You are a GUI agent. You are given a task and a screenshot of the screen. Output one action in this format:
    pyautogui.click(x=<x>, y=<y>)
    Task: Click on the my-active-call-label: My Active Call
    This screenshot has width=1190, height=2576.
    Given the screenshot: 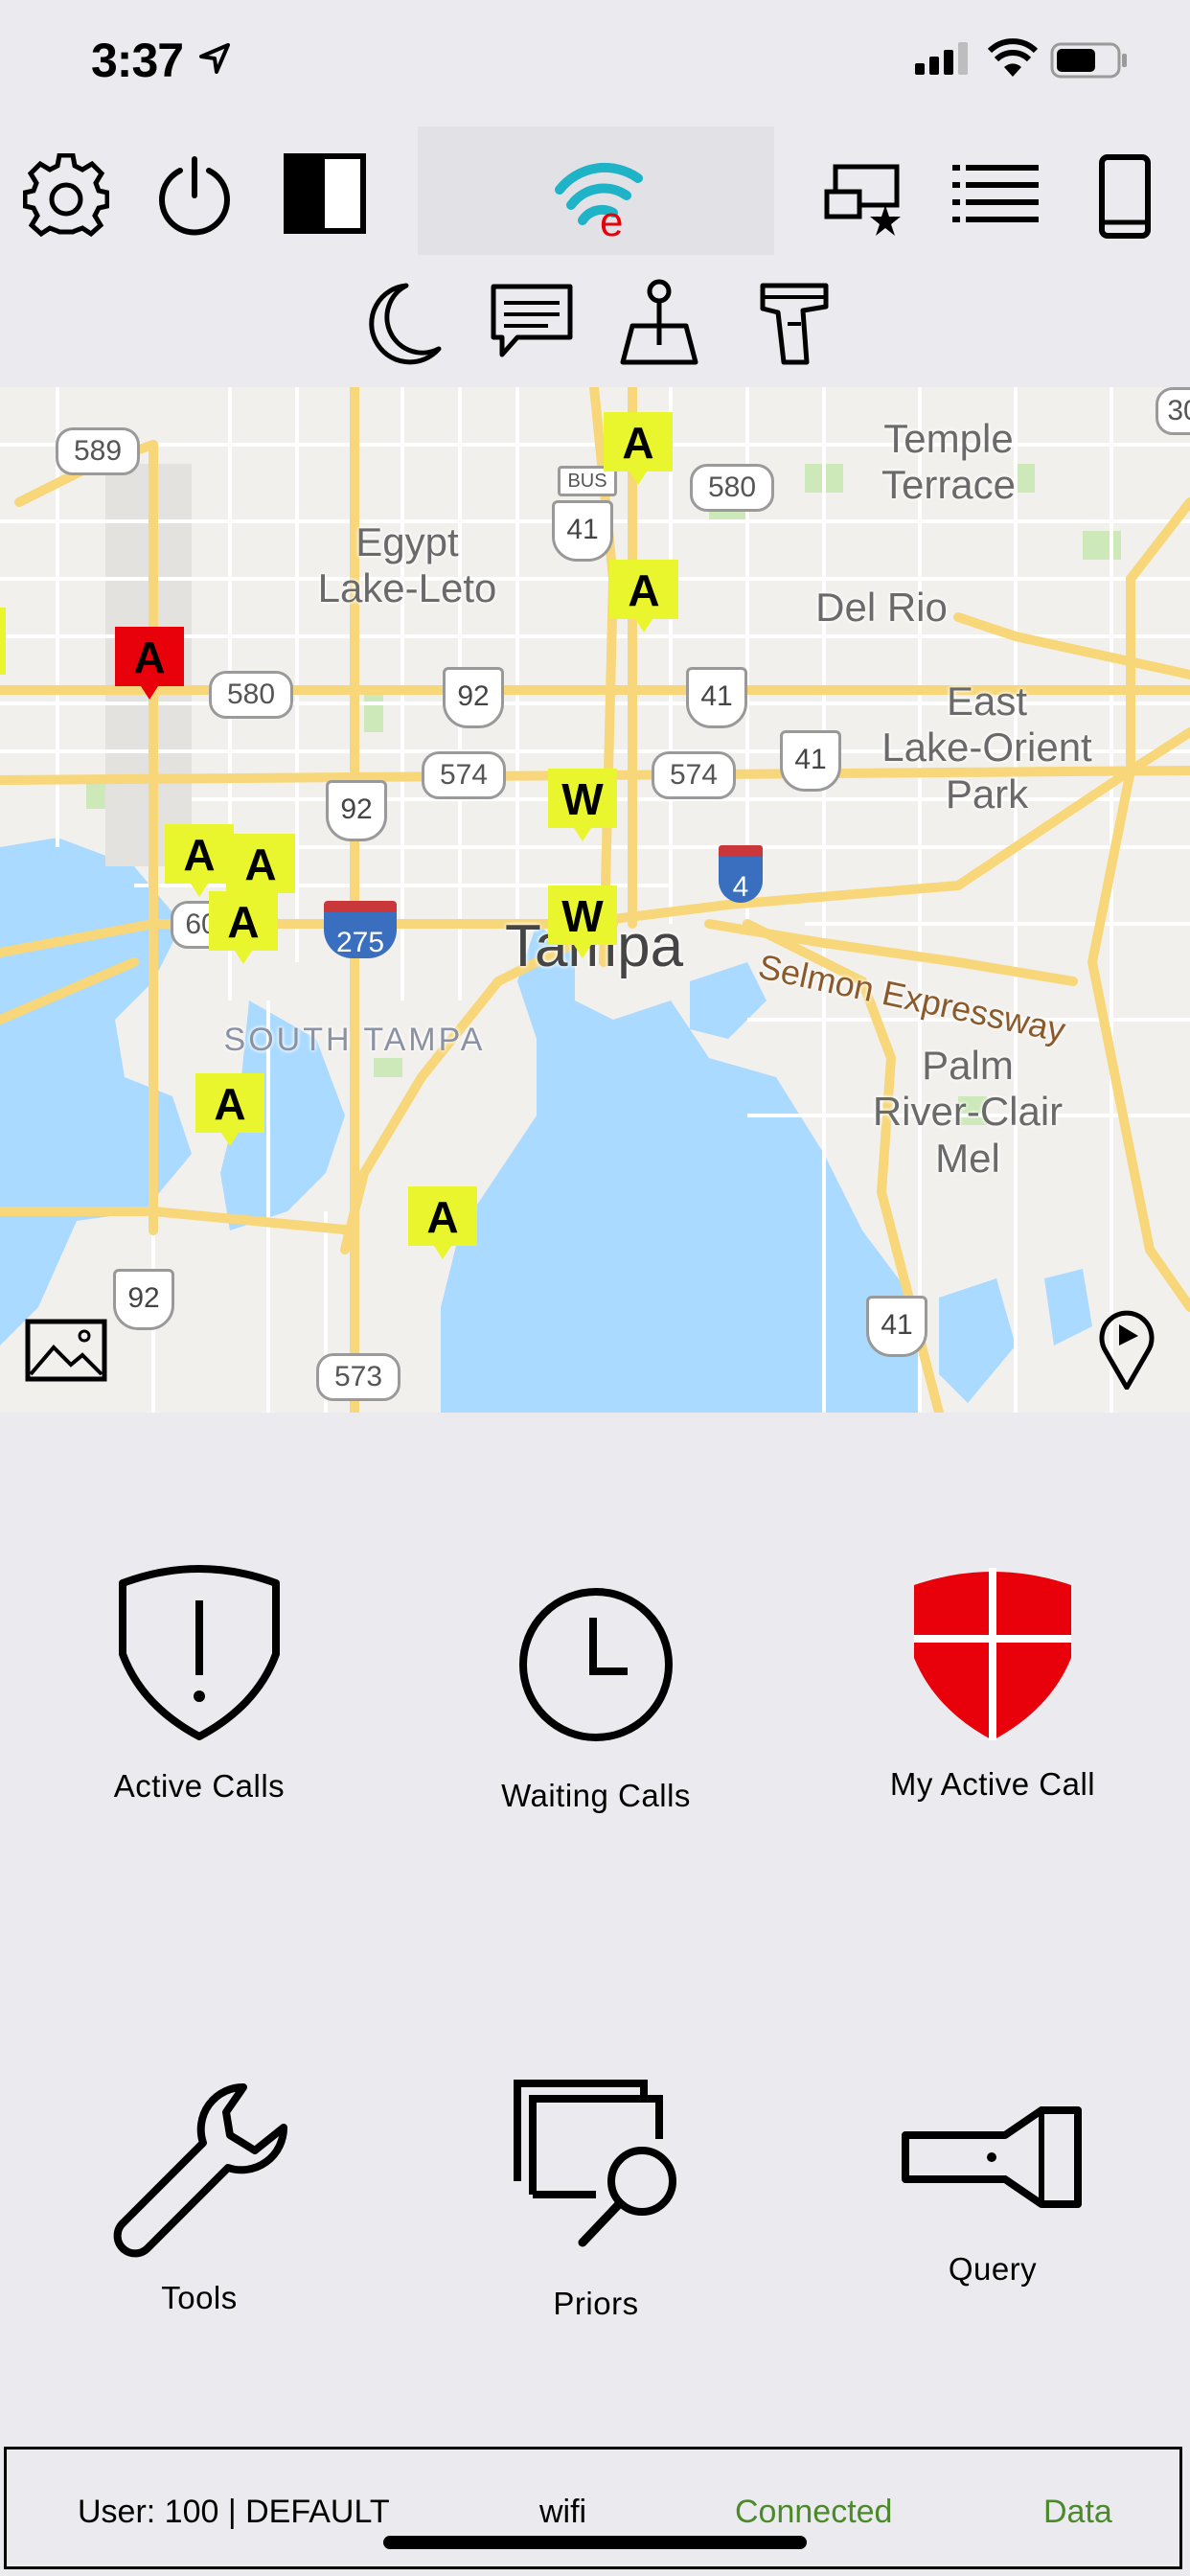 What is the action you would take?
    pyautogui.click(x=992, y=1784)
    